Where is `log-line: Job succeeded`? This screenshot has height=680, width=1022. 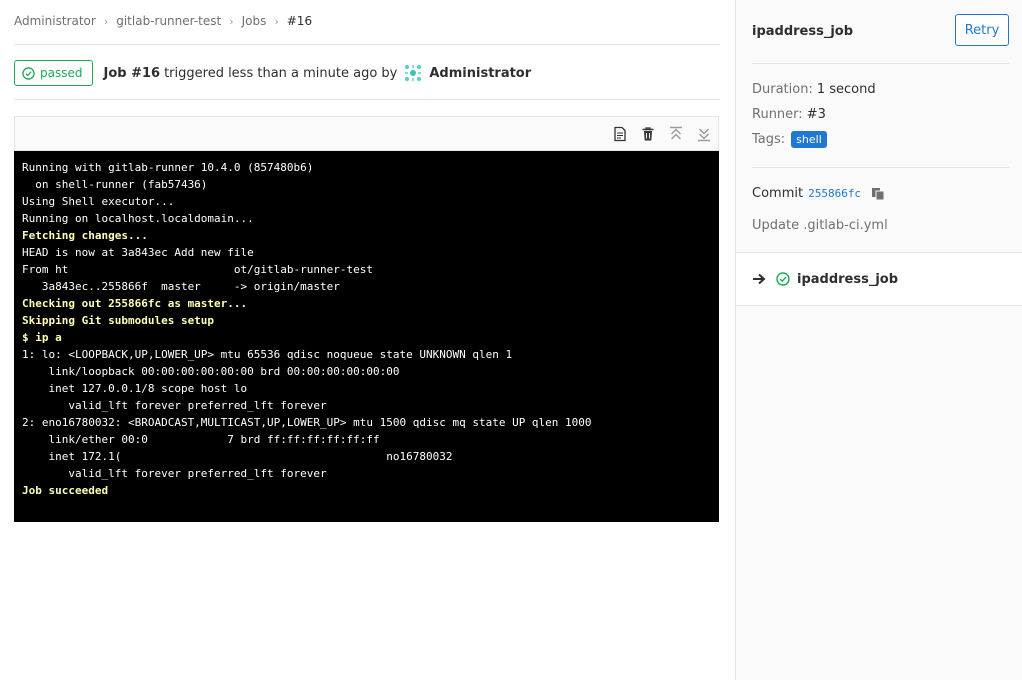
log-line: Job succeeded is located at coordinates (65, 490).